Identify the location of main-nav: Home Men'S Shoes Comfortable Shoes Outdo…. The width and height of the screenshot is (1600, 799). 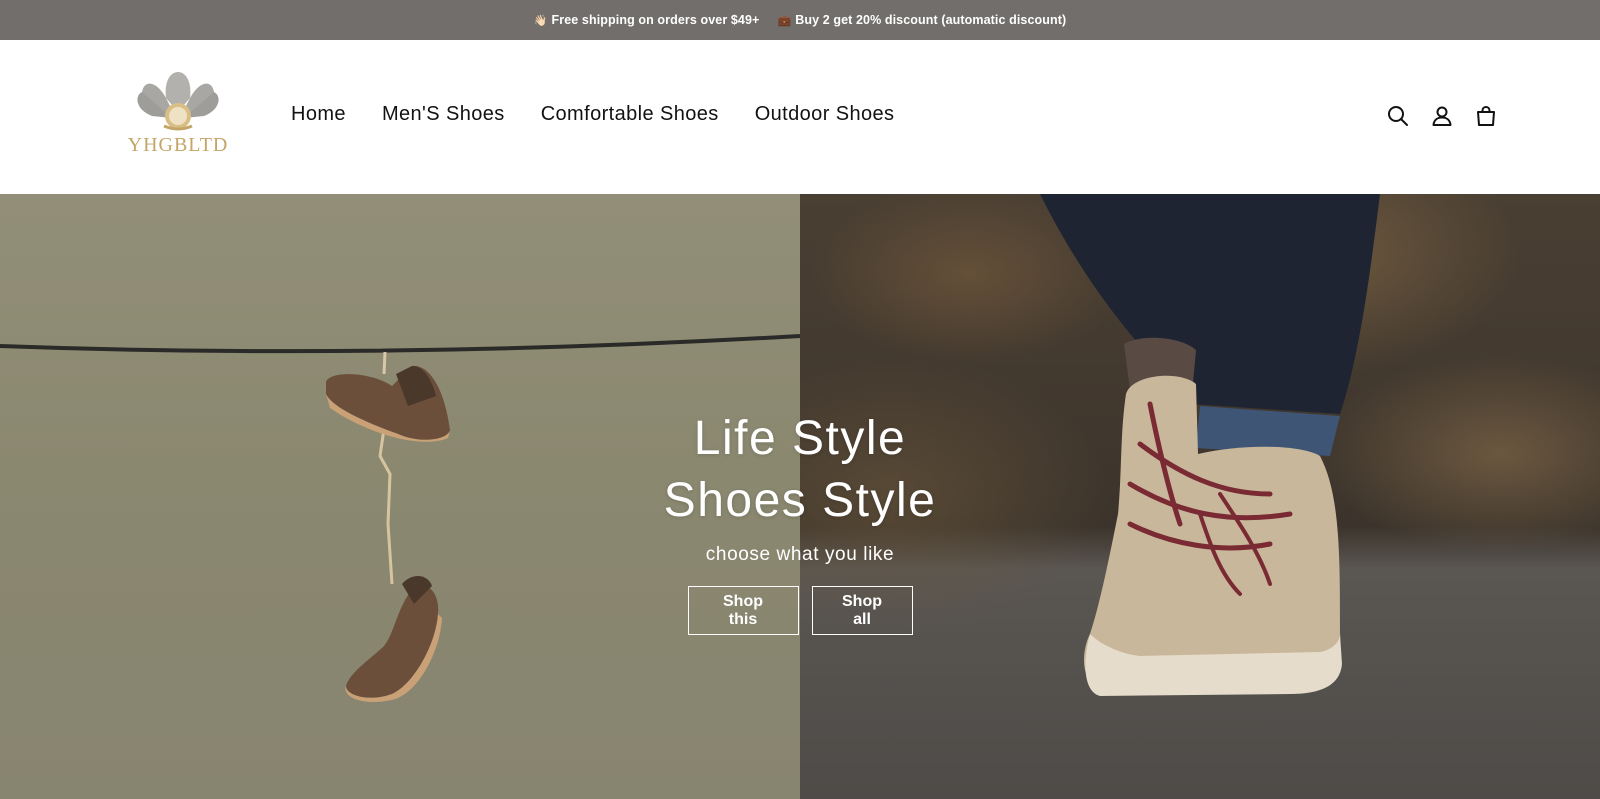
(610, 114).